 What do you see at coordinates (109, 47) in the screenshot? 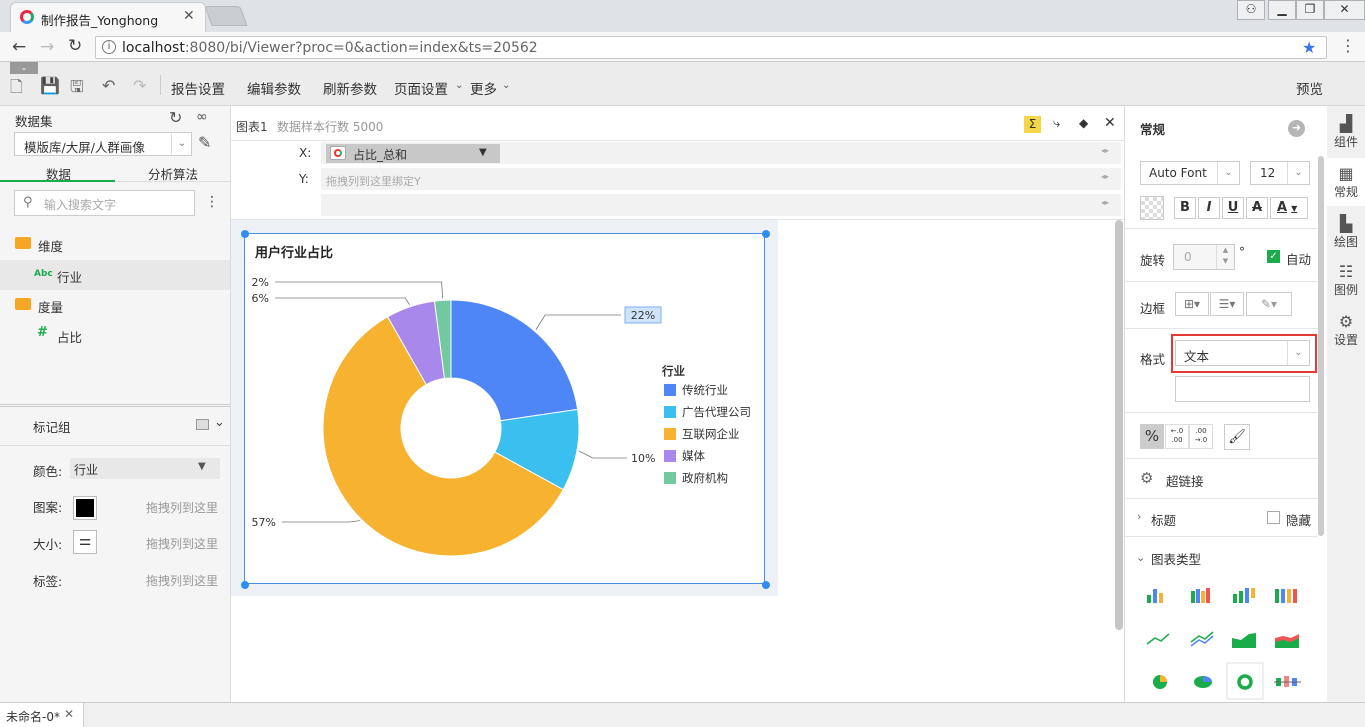
I see `info-icon: i` at bounding box center [109, 47].